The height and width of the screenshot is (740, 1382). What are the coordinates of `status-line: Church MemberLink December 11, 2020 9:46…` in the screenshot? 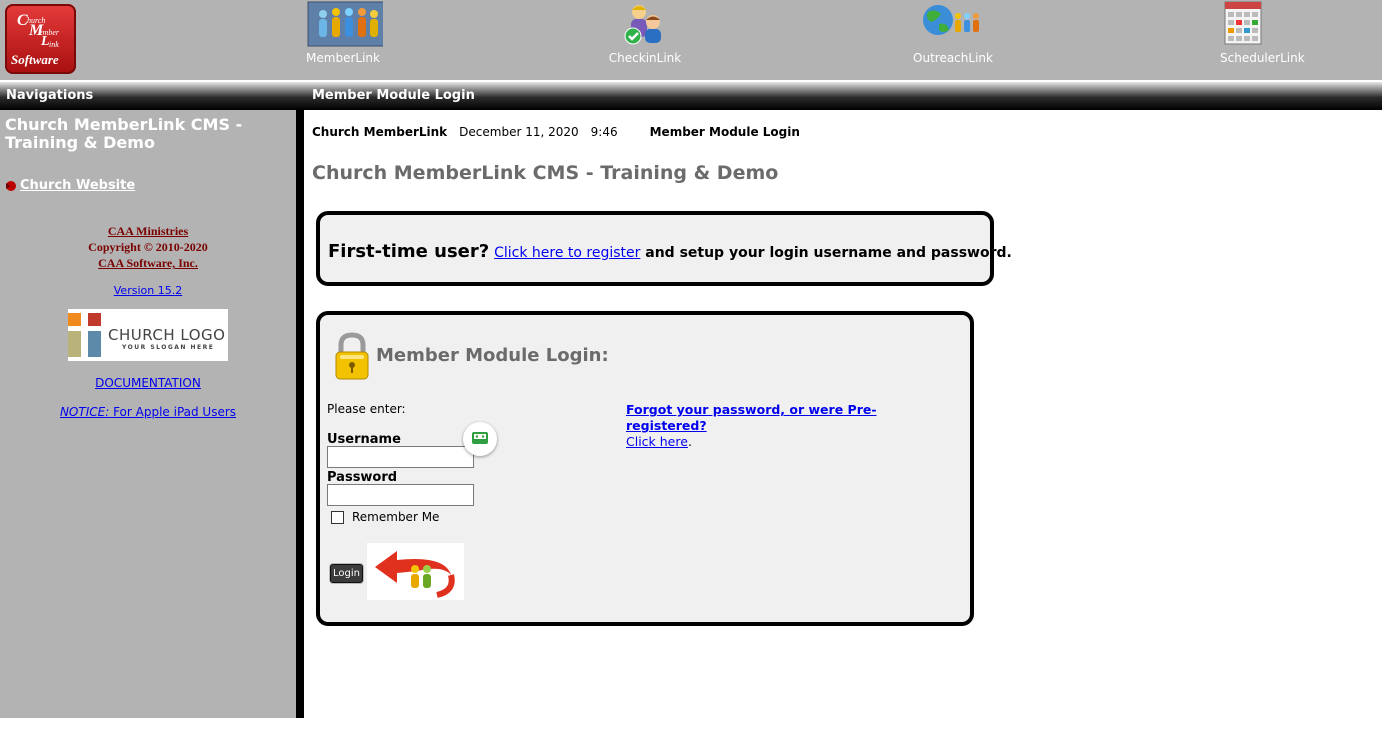 It's located at (556, 132).